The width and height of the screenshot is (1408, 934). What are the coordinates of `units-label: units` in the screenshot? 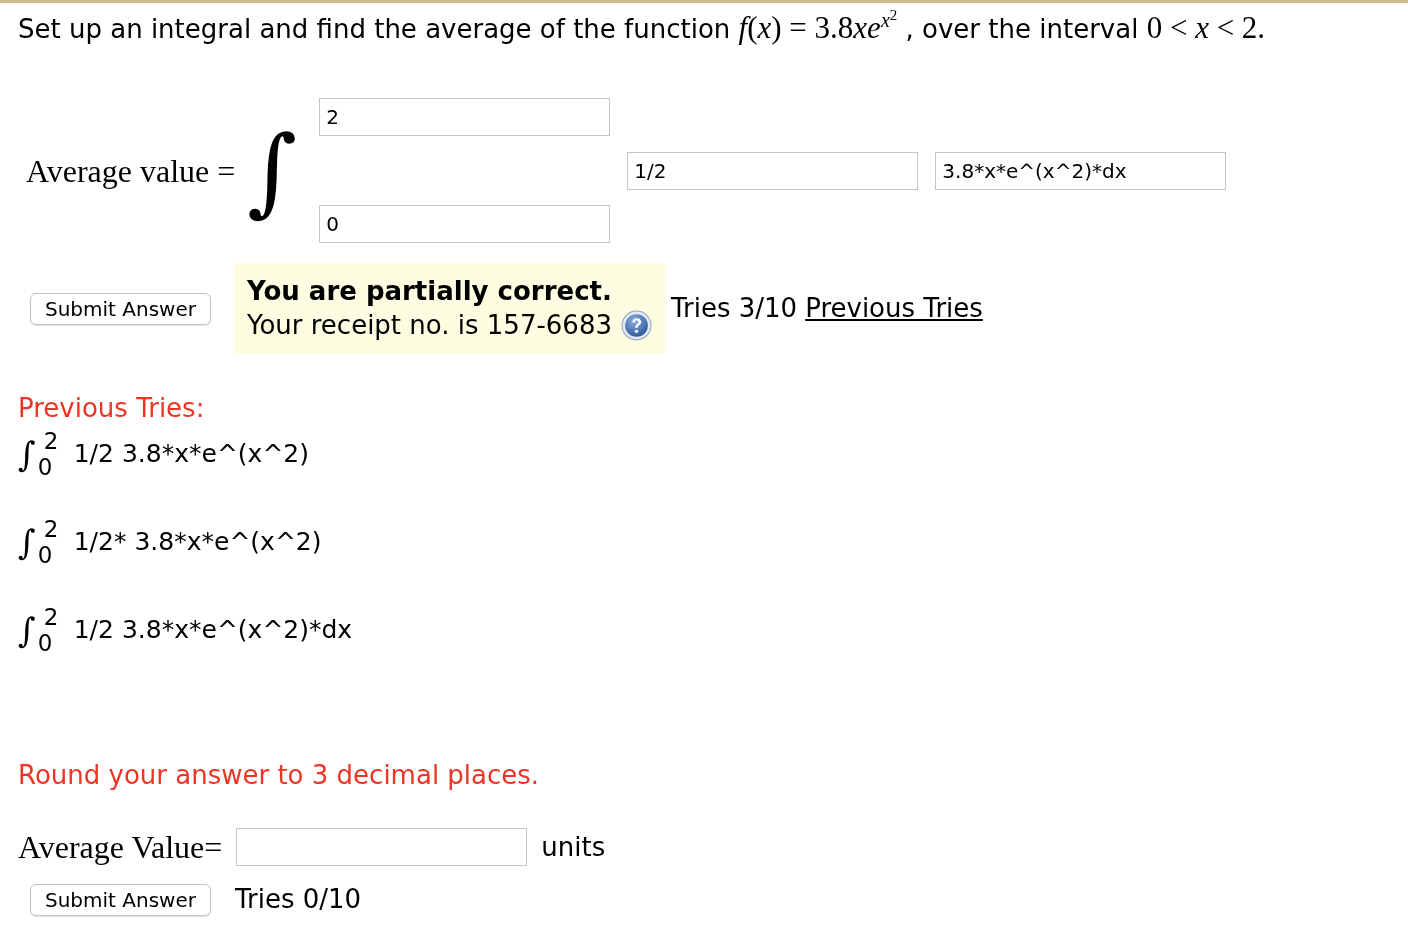 It's located at (573, 847).